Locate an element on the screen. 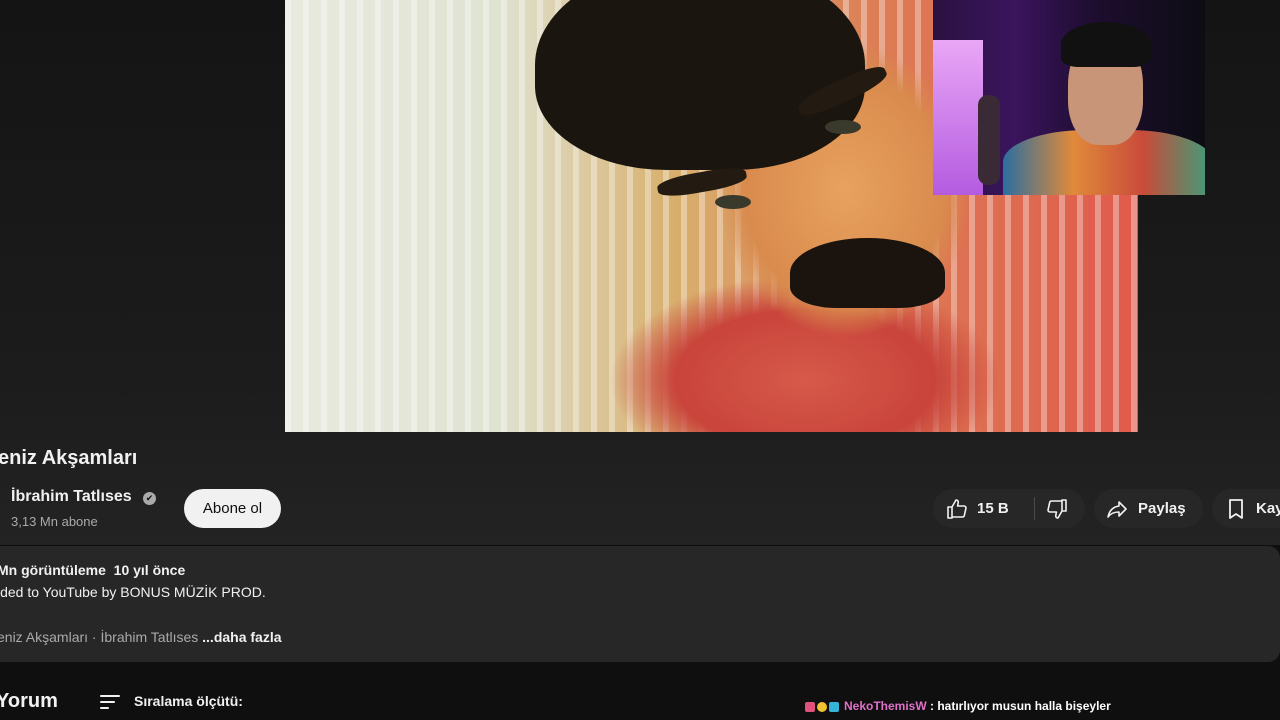  sort-comments-button: Sıralama ölçütü: is located at coordinates (183, 702).